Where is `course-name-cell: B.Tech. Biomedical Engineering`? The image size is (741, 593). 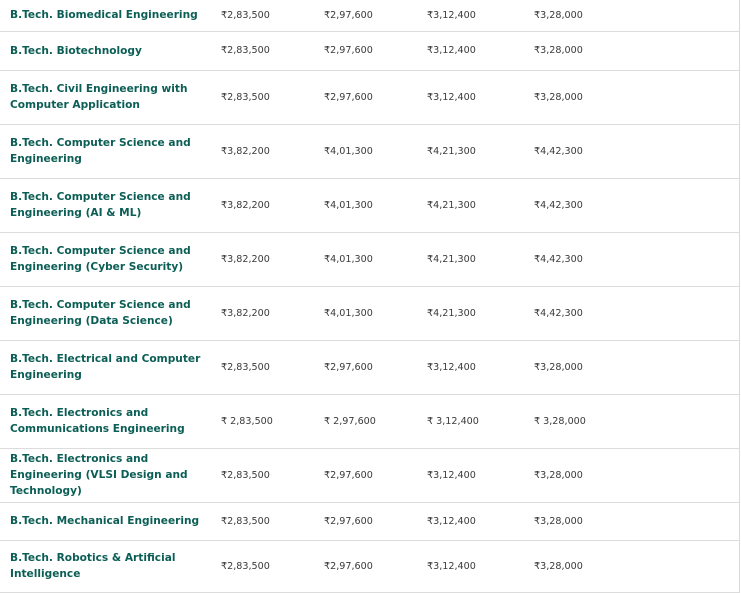
course-name-cell: B.Tech. Biomedical Engineering is located at coordinates (104, 15).